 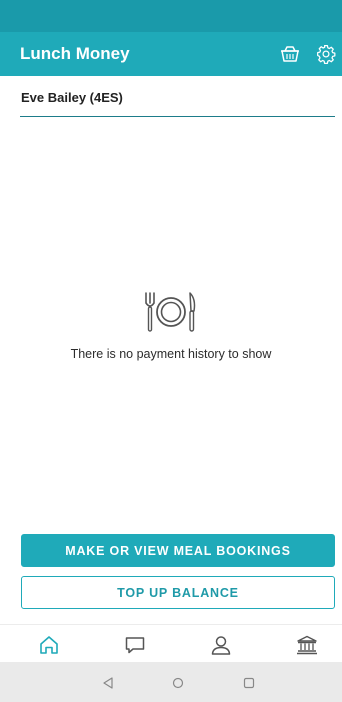 I want to click on app-title: Lunch Money, so click(x=75, y=53).